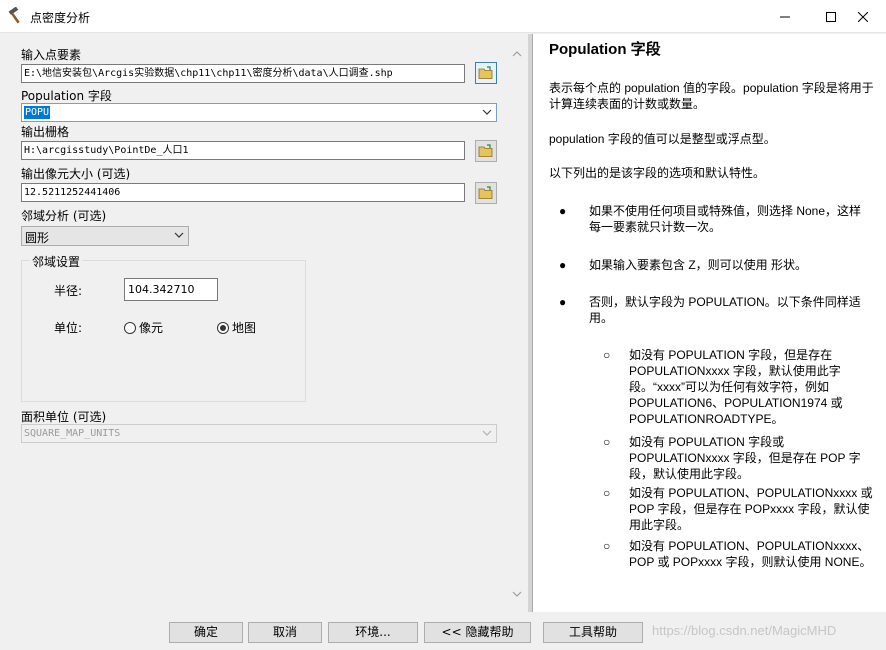  I want to click on watermark-text: https://blog.csdn.net/MagicMHD, so click(744, 630).